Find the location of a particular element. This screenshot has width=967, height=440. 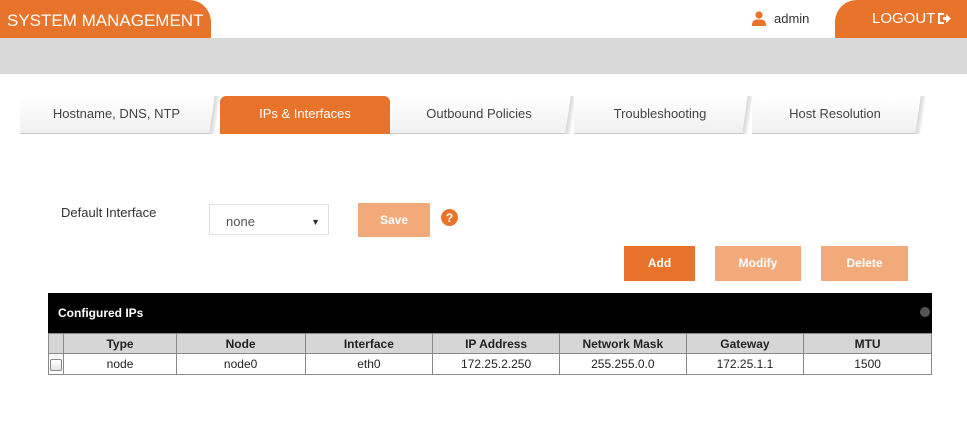

save-button: Save is located at coordinates (394, 220).